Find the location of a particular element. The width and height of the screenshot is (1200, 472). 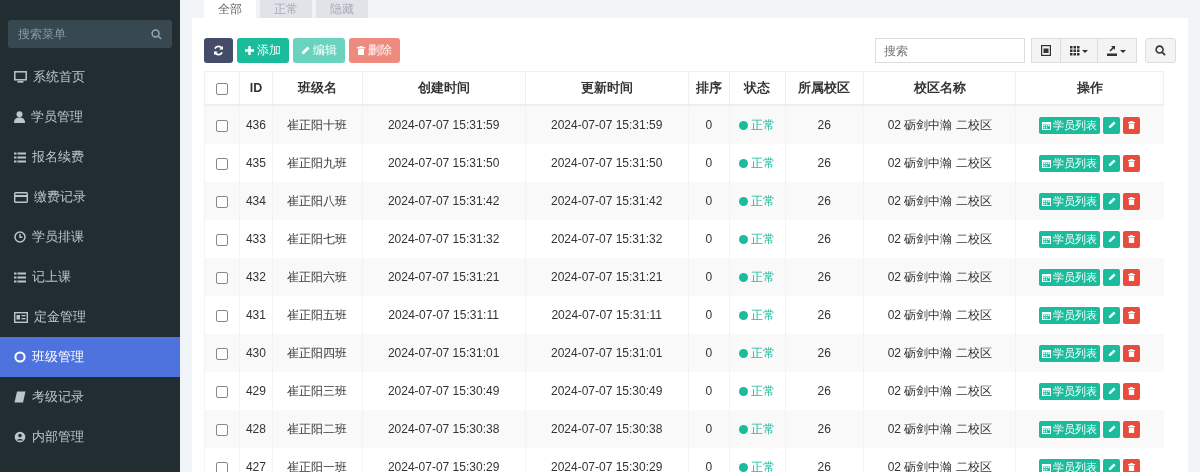

menu-item: 考级记录 is located at coordinates (90, 397).